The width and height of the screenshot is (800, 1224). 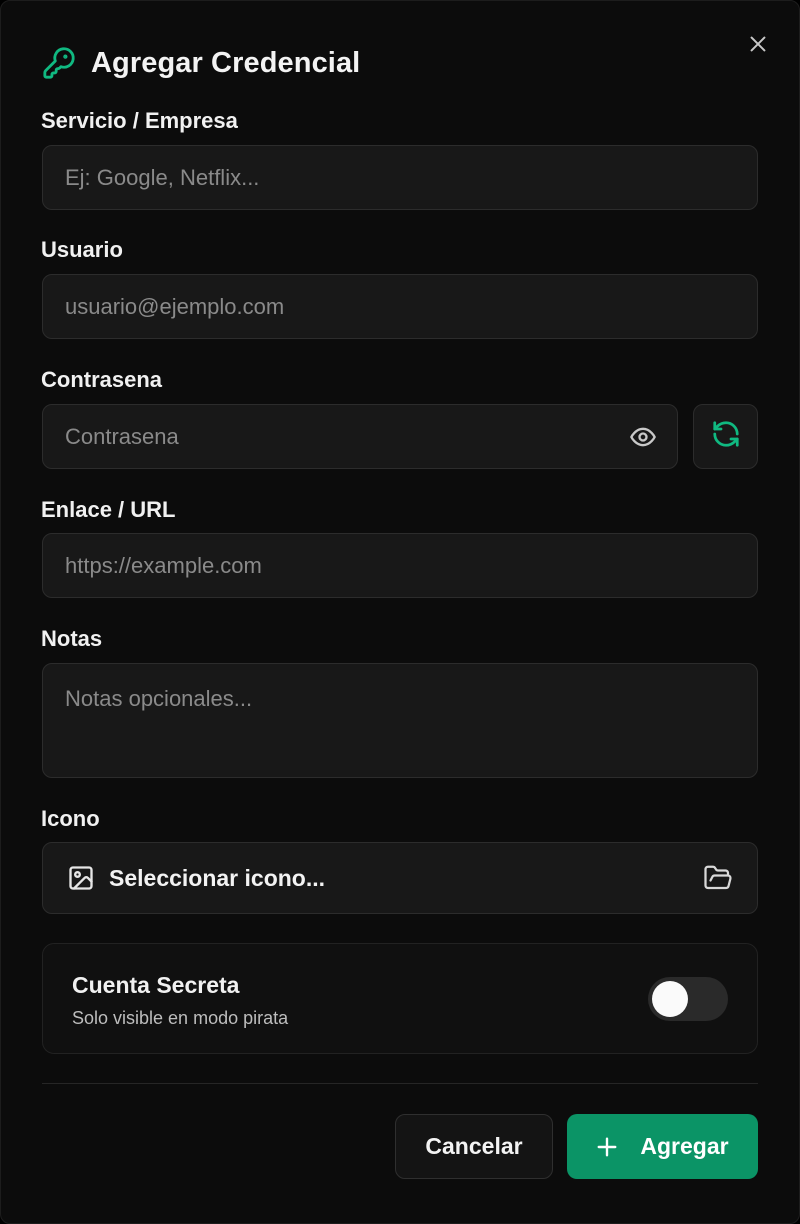 I want to click on eye-icon, so click(x=643, y=437).